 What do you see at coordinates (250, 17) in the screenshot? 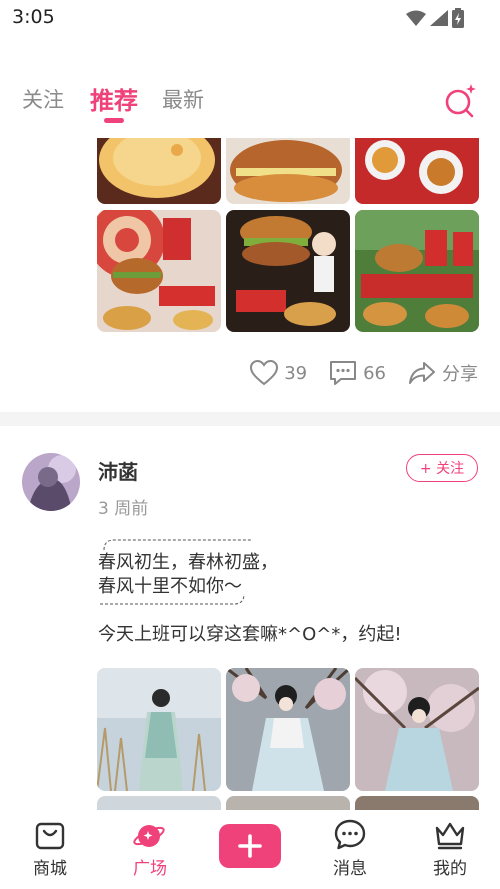
I see `status-bar: 3:05` at bounding box center [250, 17].